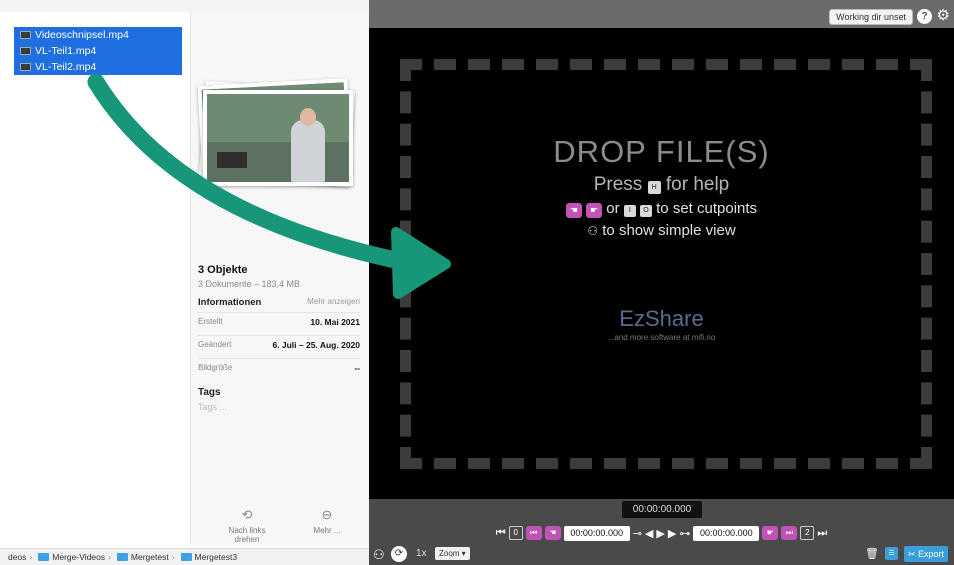  I want to click on brand-block: EzShare ...and more software at mifi.no, so click(661, 324).